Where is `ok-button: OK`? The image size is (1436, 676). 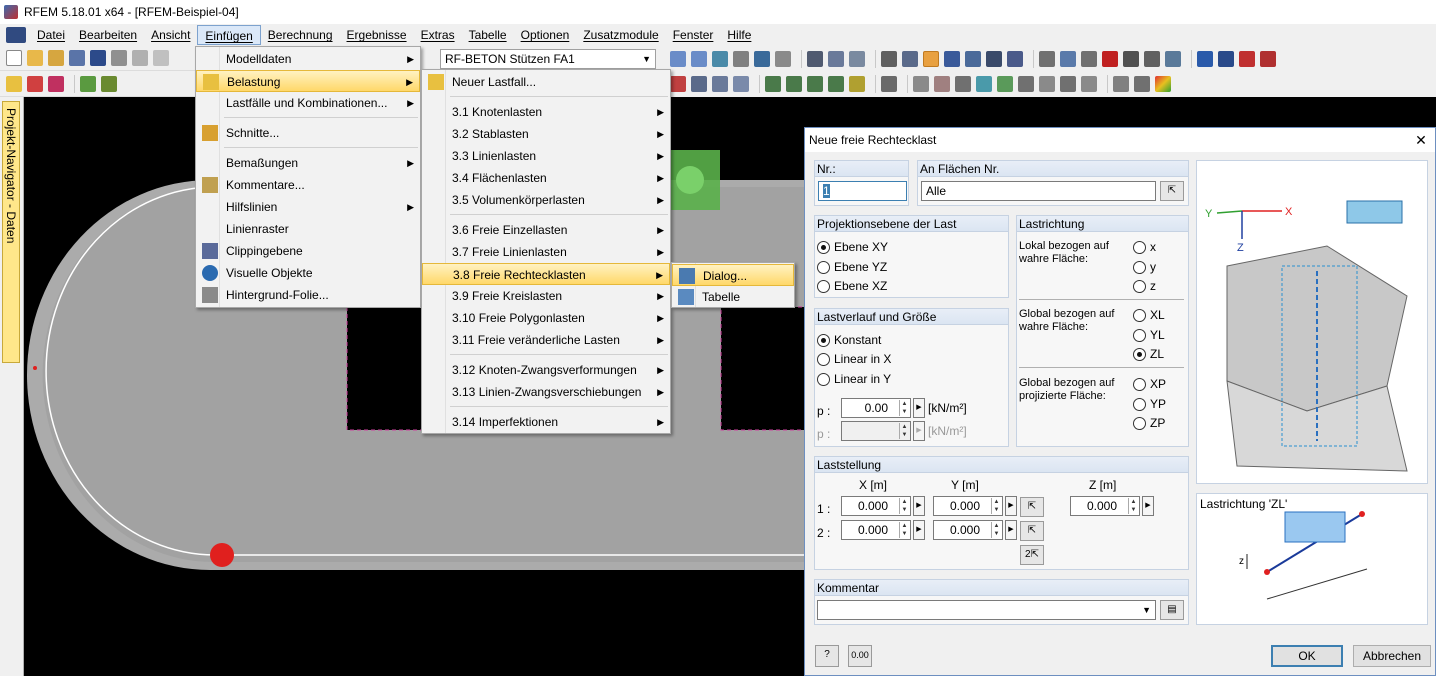
ok-button: OK is located at coordinates (1307, 656).